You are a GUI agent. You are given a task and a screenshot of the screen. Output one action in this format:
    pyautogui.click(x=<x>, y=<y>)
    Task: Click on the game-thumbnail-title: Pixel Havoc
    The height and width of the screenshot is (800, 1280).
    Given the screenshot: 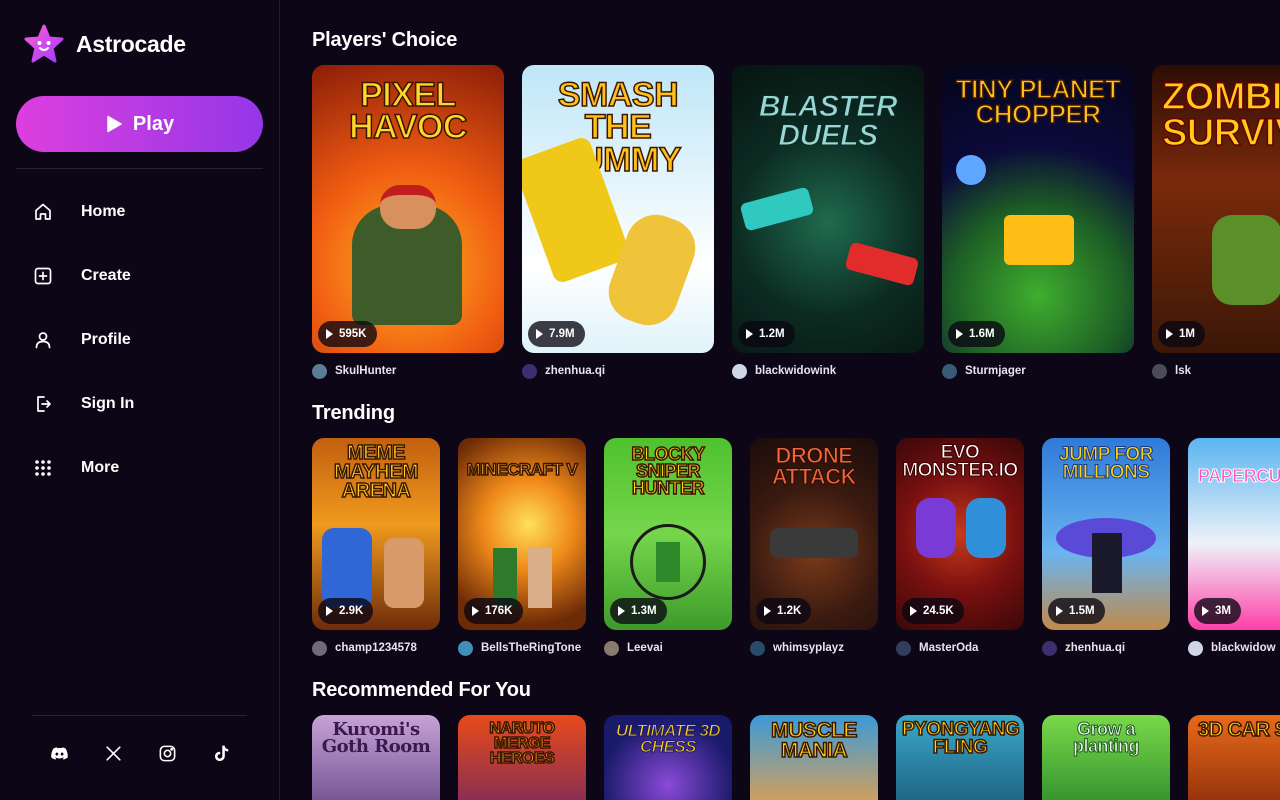 What is the action you would take?
    pyautogui.click(x=408, y=111)
    